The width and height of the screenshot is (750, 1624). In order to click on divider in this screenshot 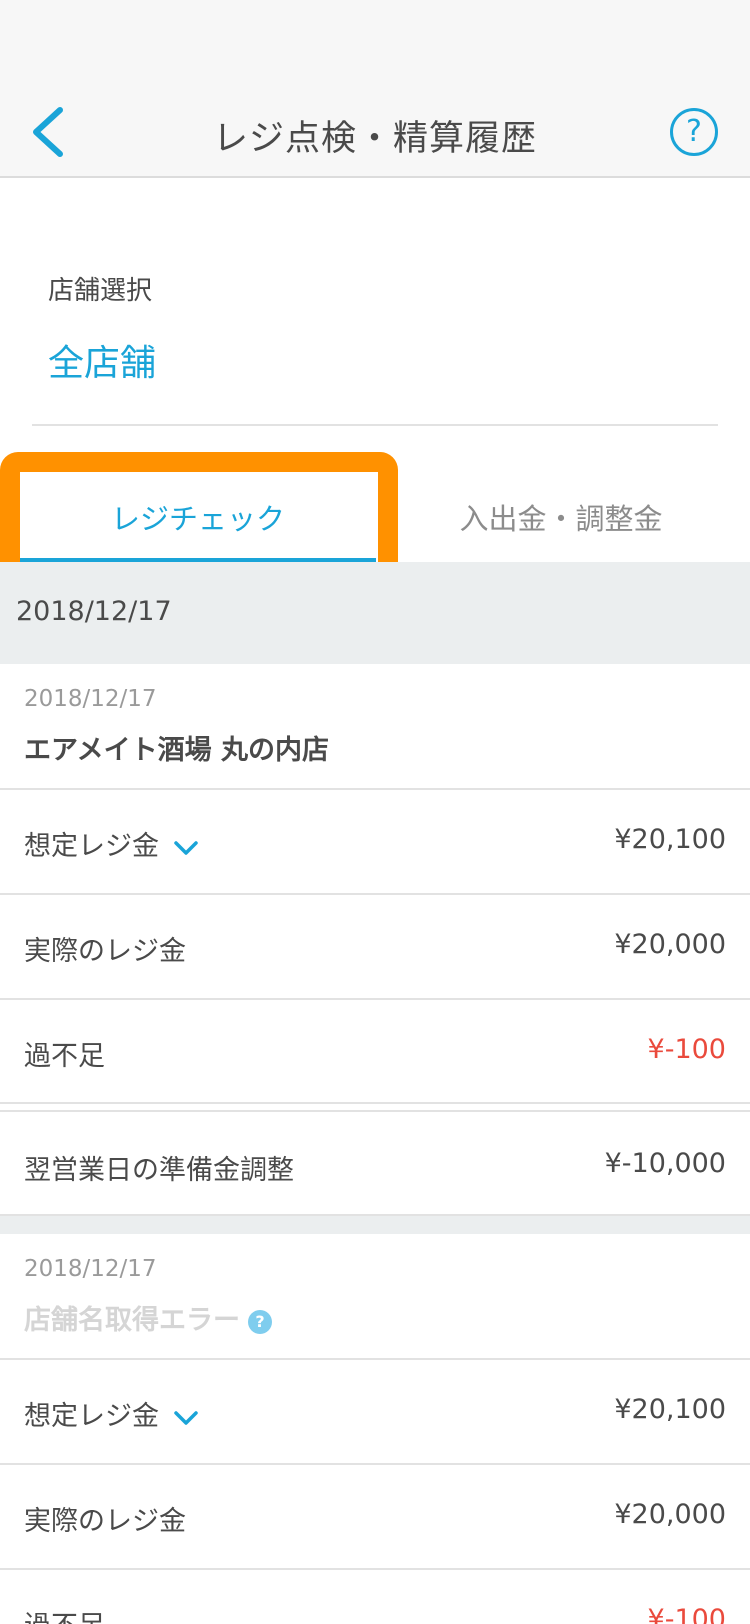, I will do `click(375, 425)`.